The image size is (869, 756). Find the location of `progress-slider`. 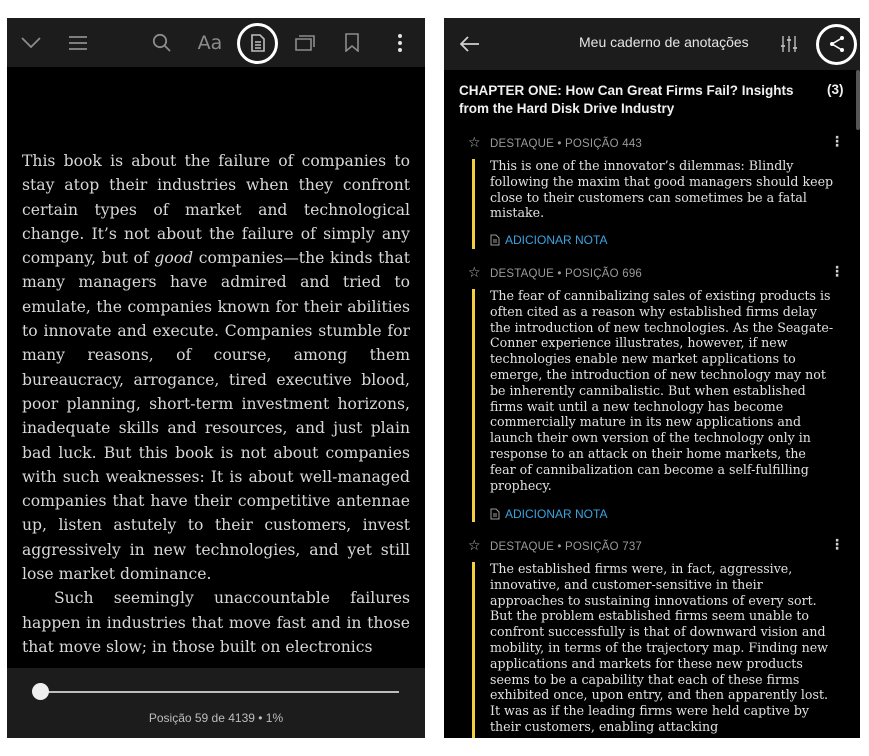

progress-slider is located at coordinates (218, 692).